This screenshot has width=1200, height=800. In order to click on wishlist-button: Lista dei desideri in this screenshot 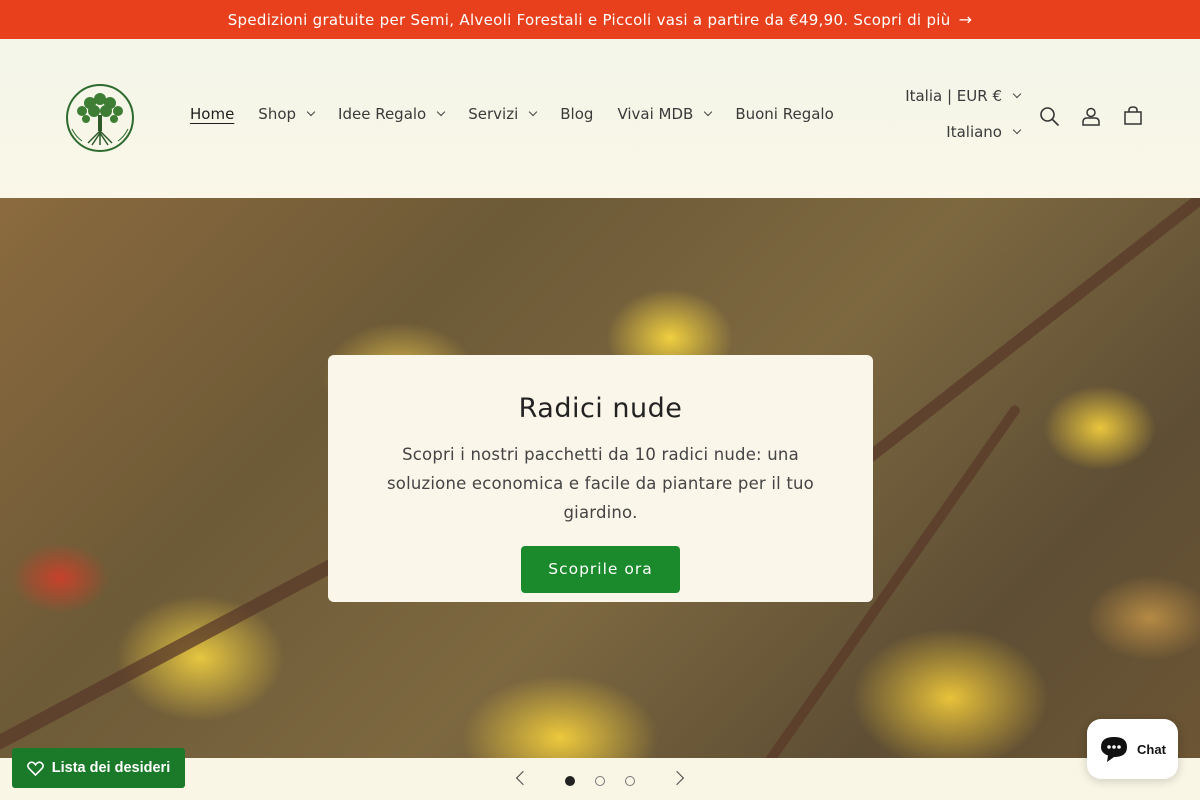, I will do `click(98, 768)`.